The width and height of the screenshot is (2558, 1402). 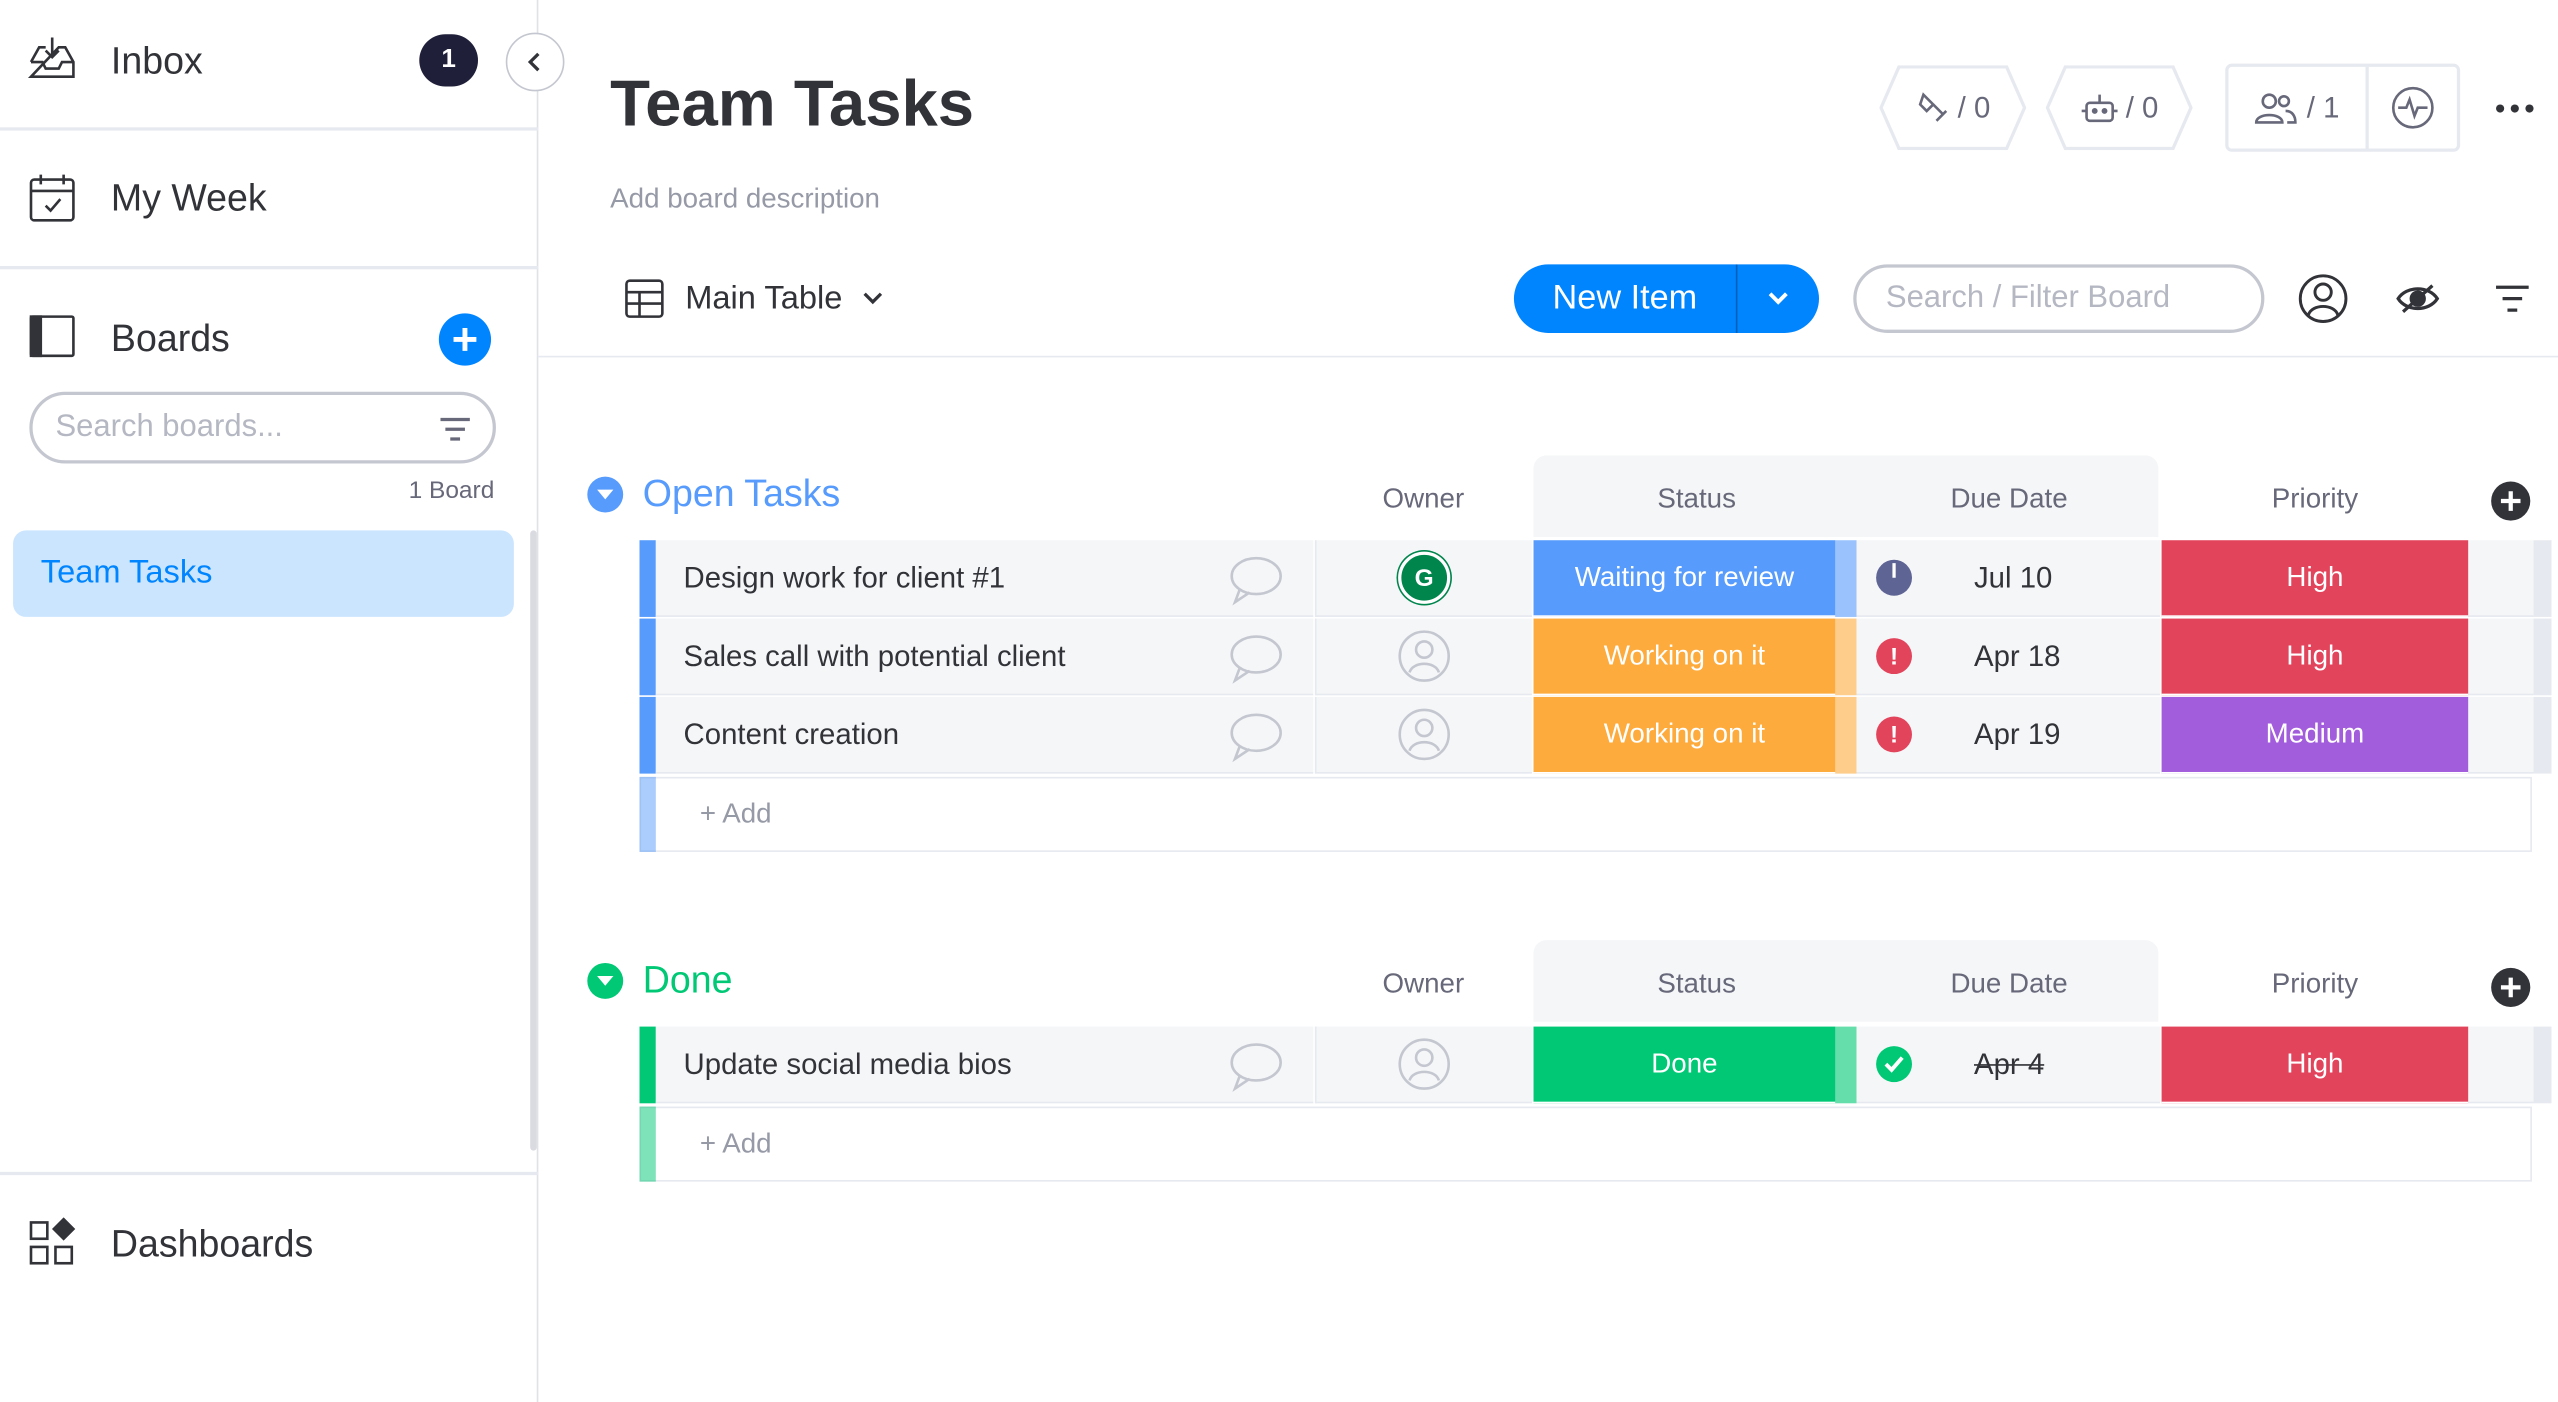 What do you see at coordinates (533, 840) in the screenshot?
I see `sidebar-scrollbar` at bounding box center [533, 840].